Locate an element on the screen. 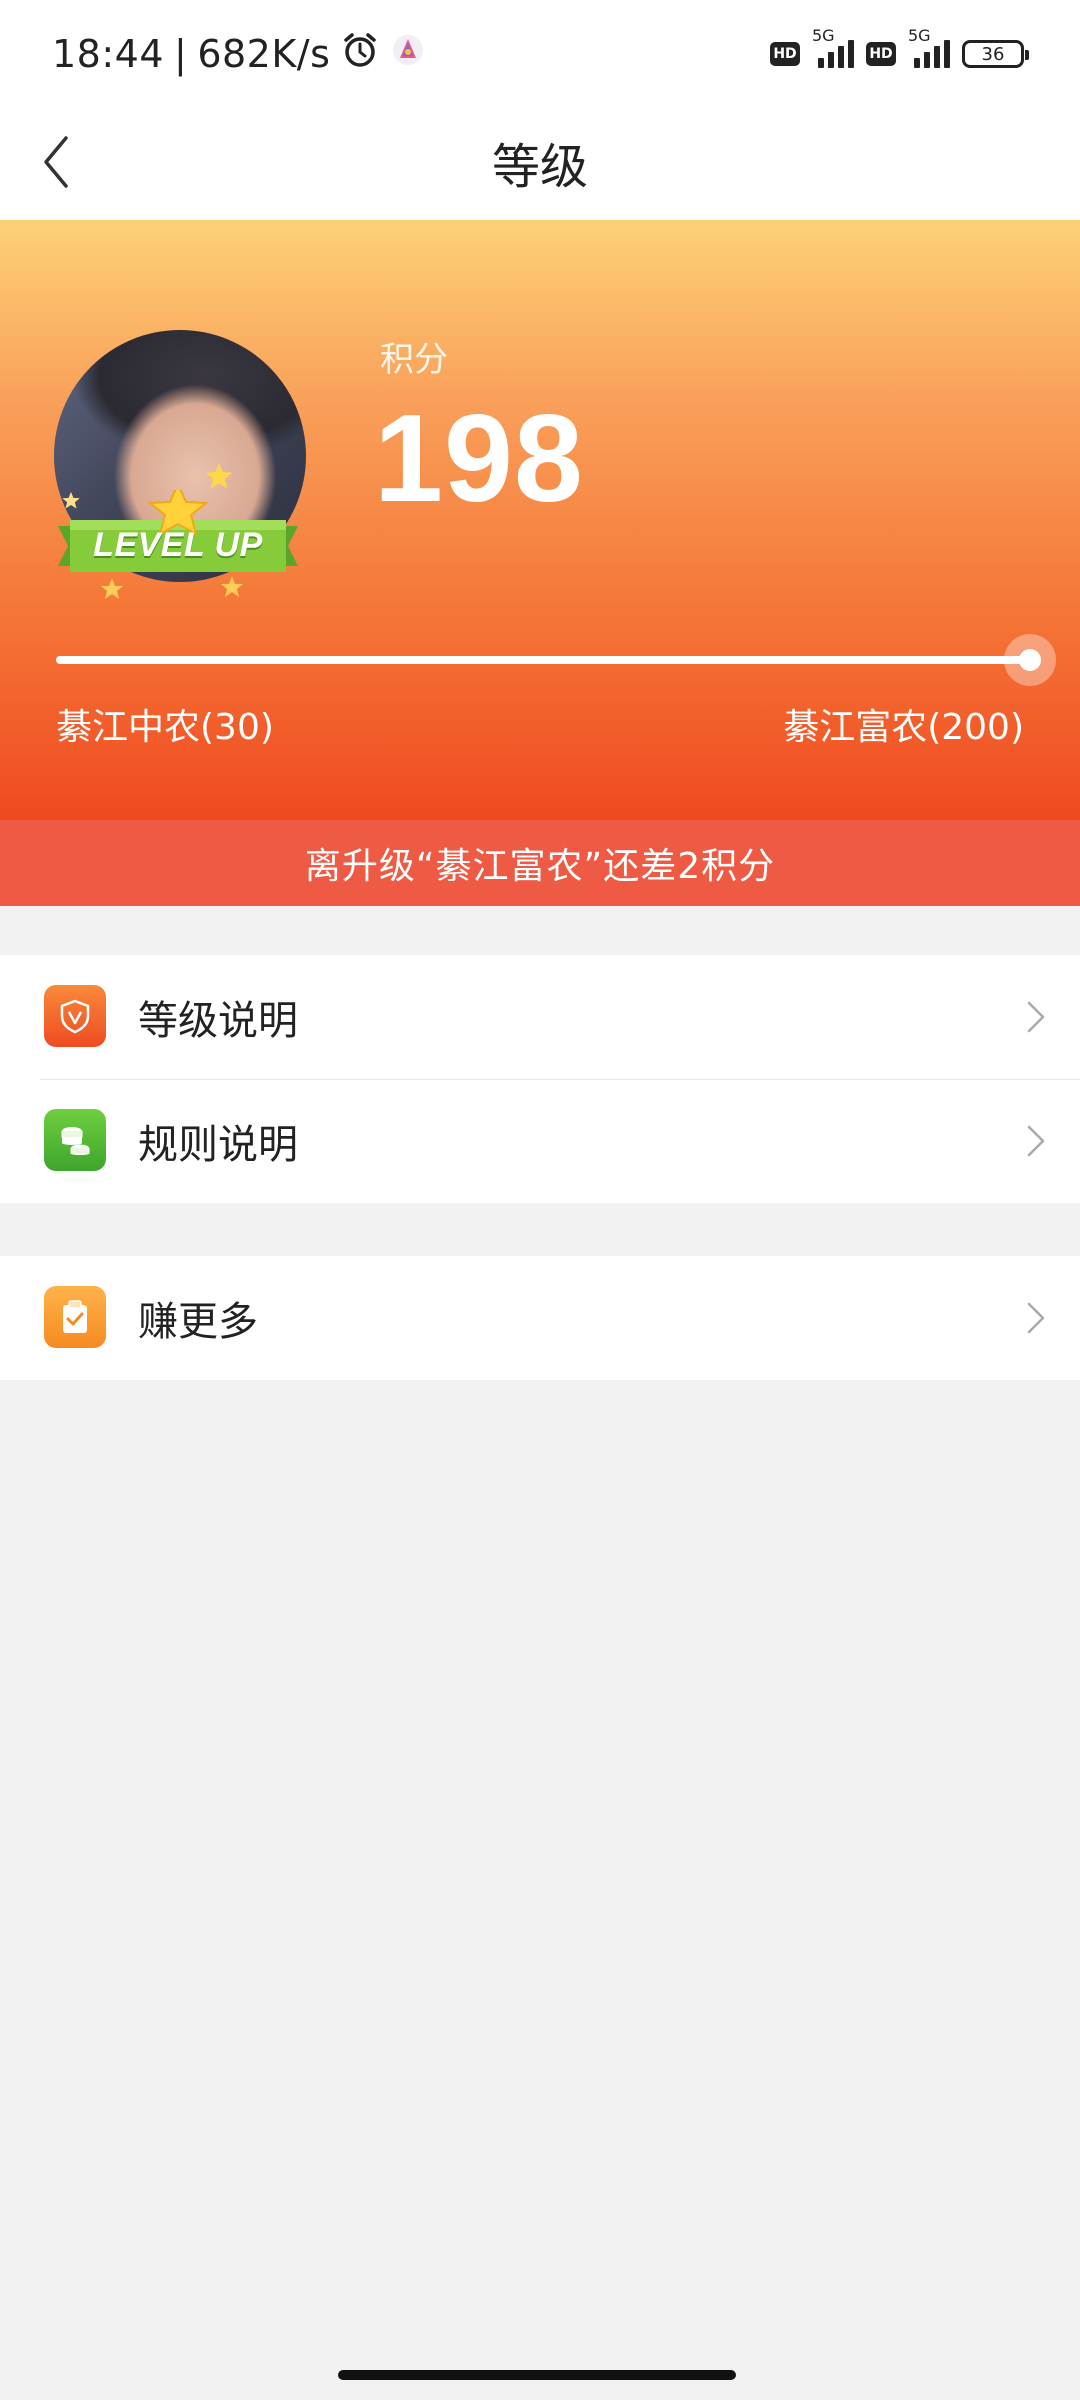  current-level-label: 綦江中农(30) is located at coordinates (165, 727).